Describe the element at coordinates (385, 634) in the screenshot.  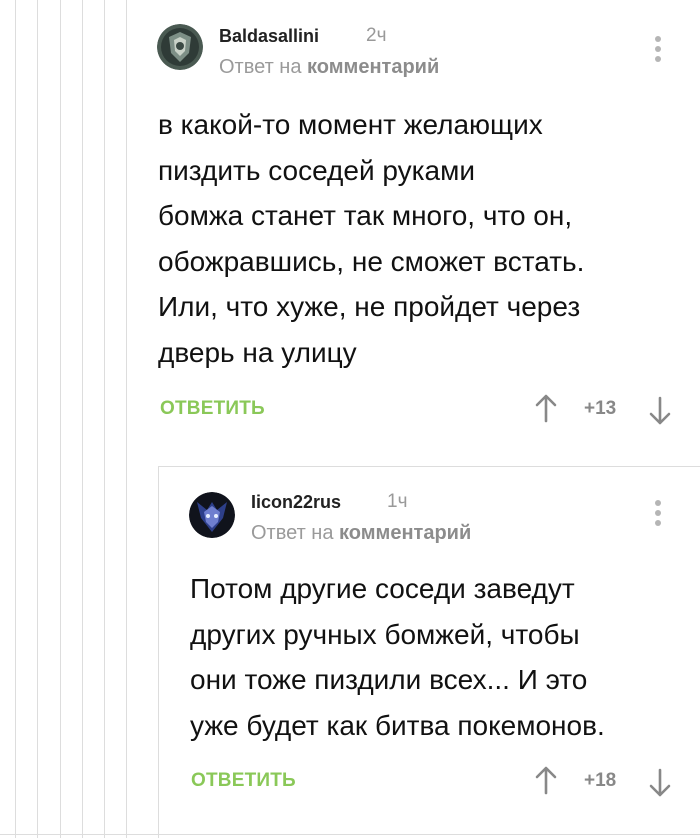
I see `comment-line: других ручных бомжей, чтобы` at that location.